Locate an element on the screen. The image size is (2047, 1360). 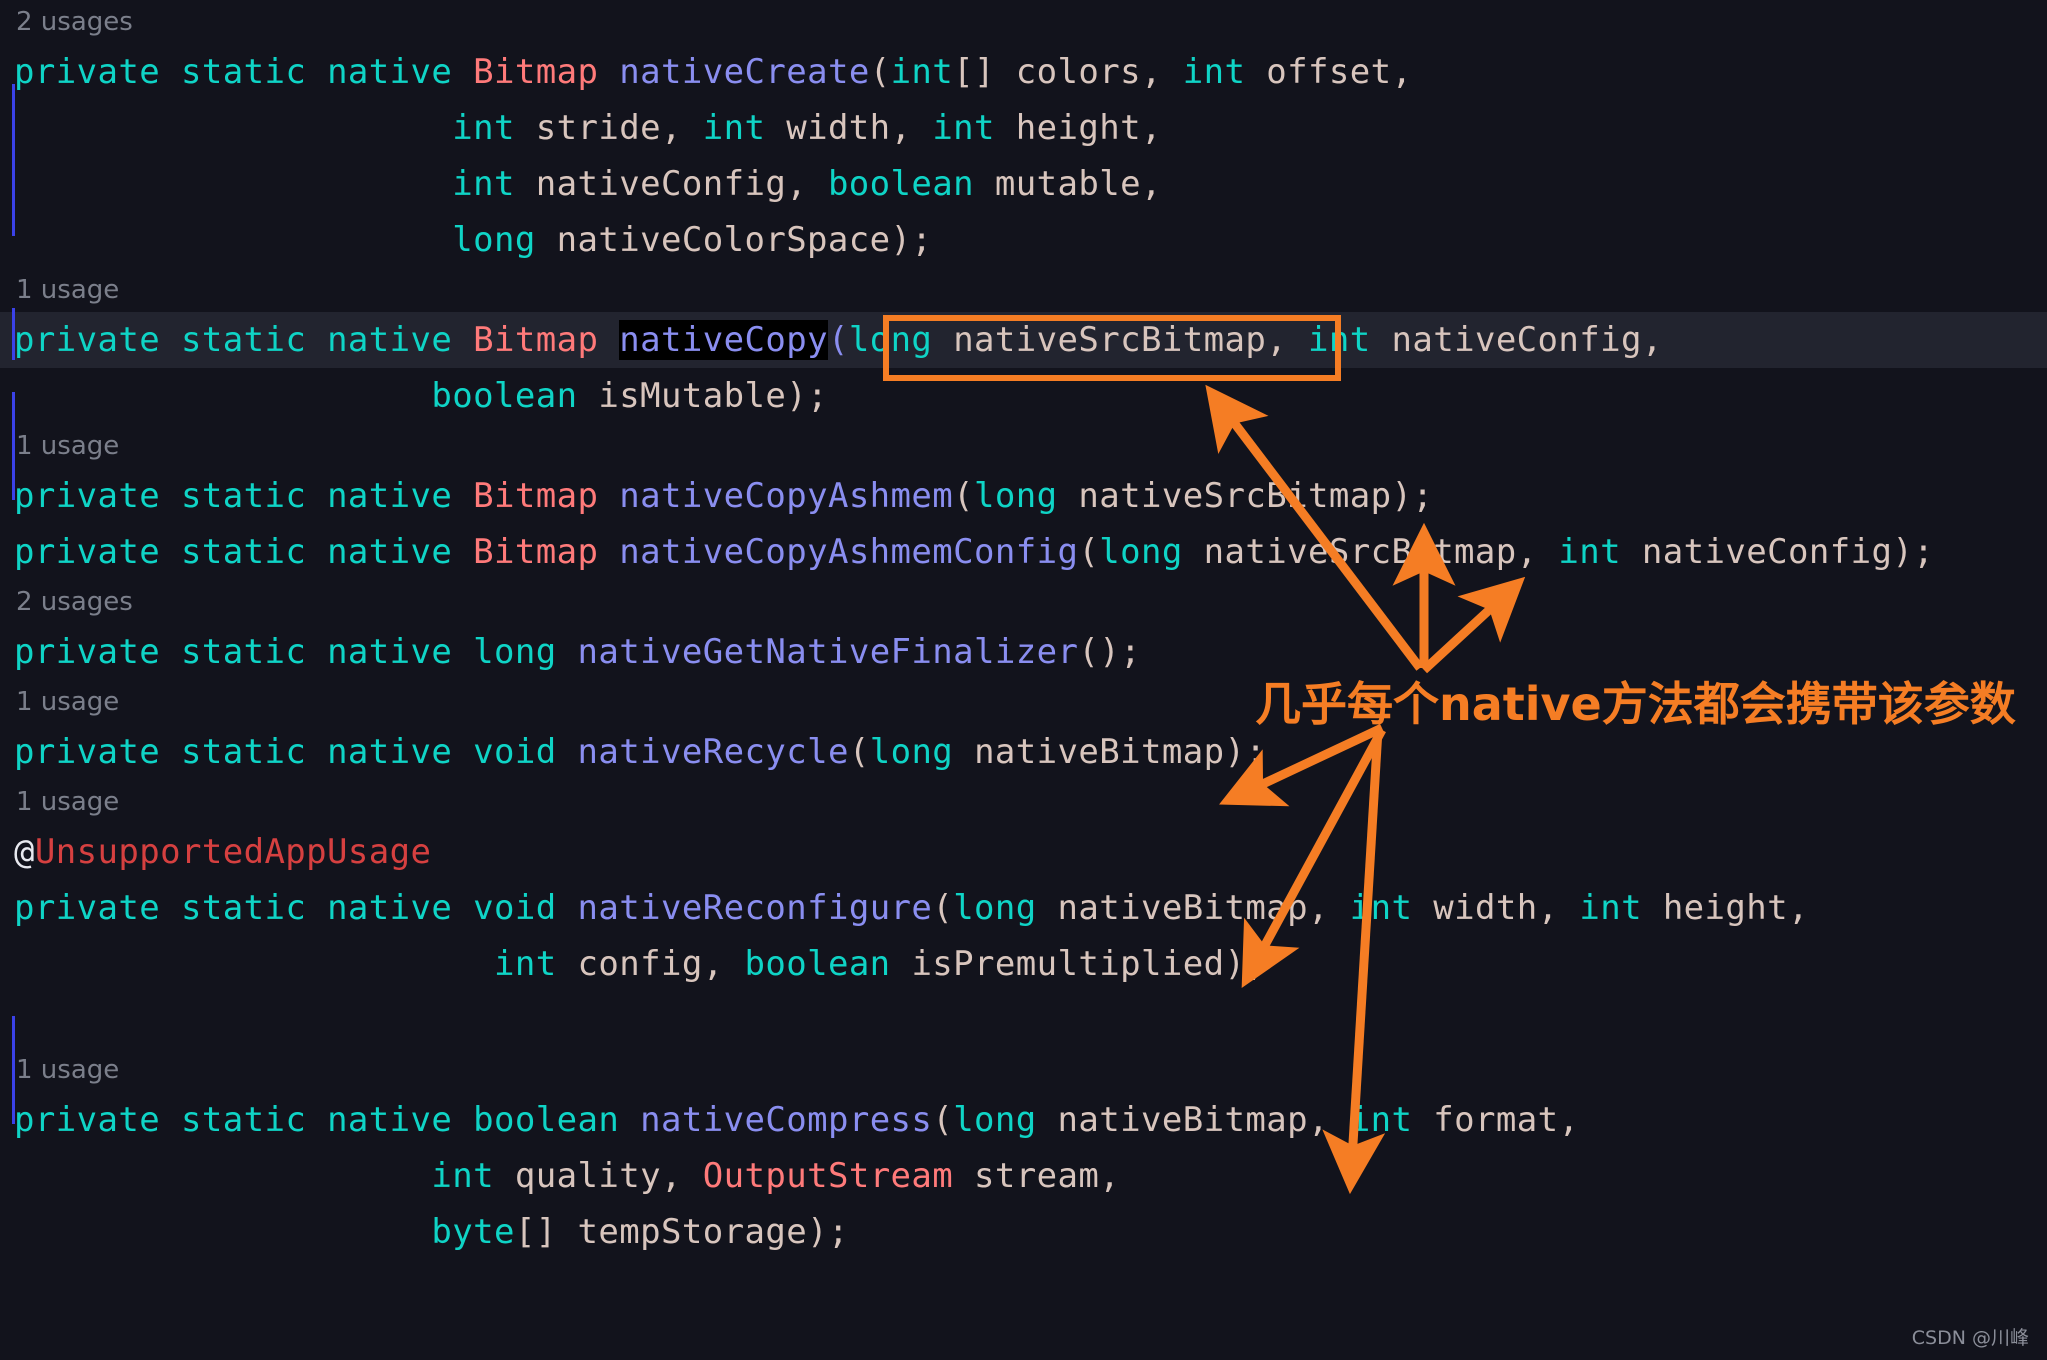
code-line: int quality, OutputStream stream, is located at coordinates (1023, 1176).